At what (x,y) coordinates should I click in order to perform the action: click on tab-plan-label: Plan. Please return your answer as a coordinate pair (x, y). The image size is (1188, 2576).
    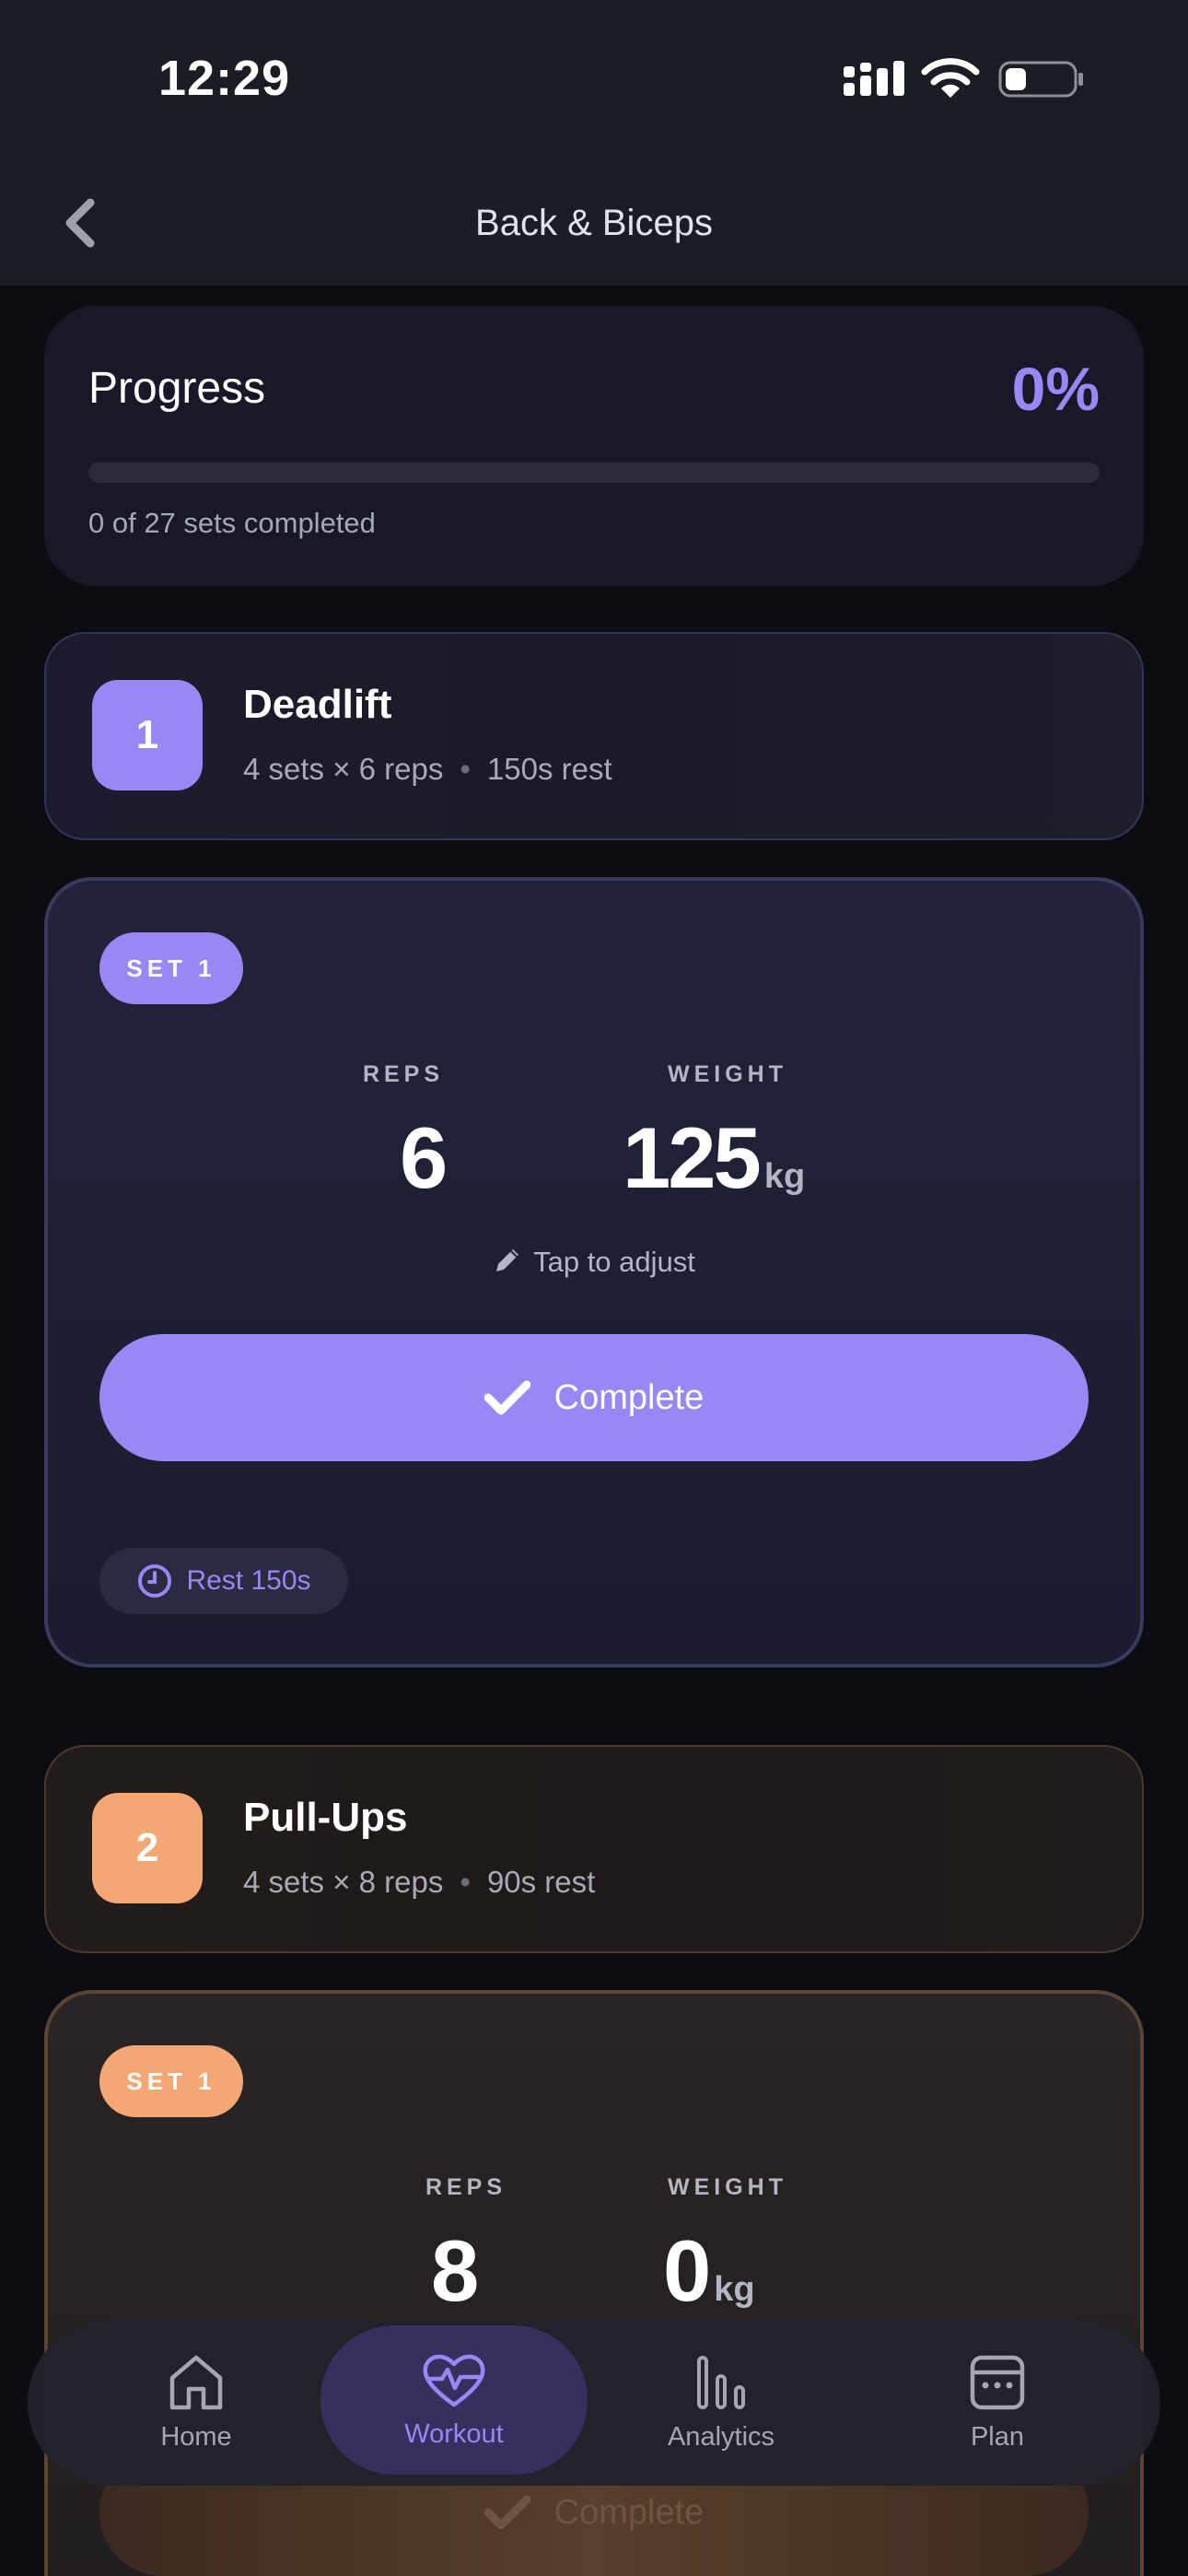
    Looking at the image, I should click on (998, 2436).